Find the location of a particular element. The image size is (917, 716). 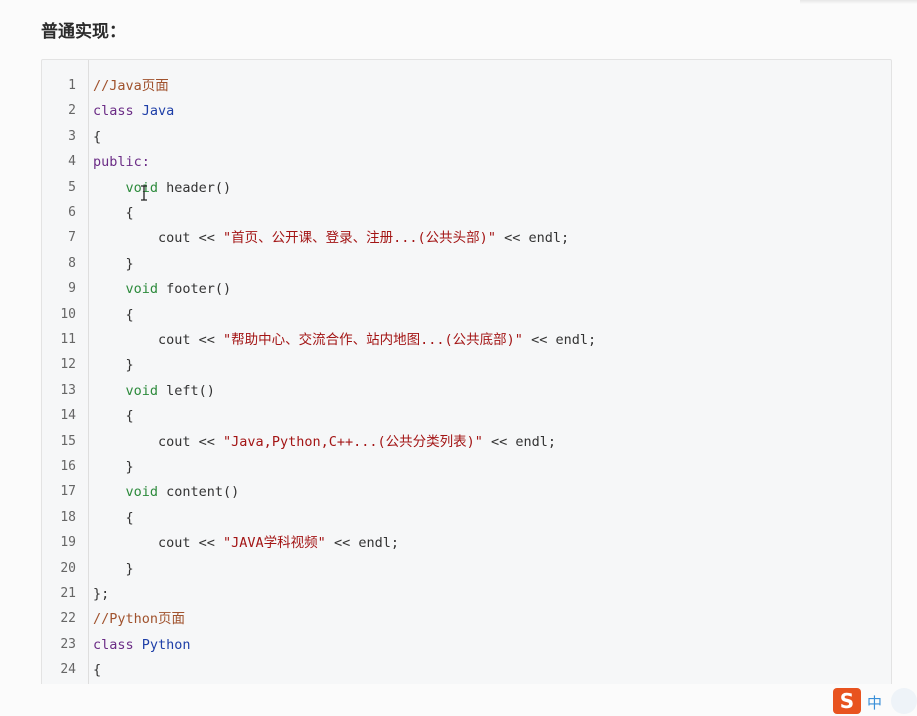

code-token: Python is located at coordinates (166, 644).